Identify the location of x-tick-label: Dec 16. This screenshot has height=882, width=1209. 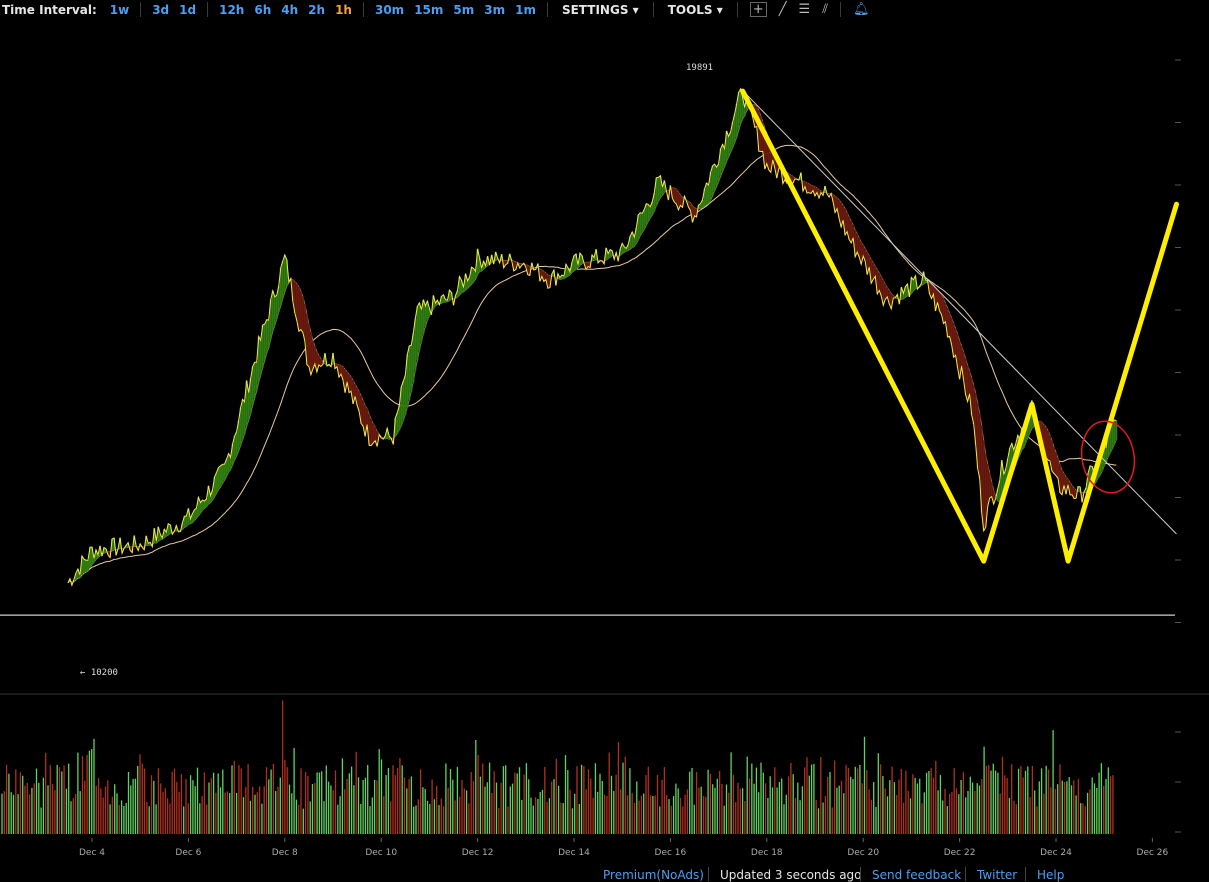
(671, 853).